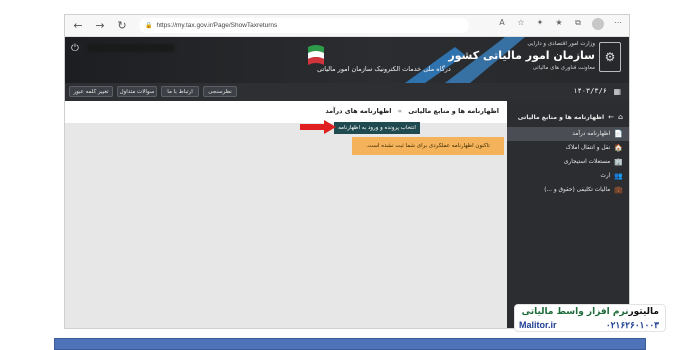  I want to click on sidebar-item-label: مستغلات استیجاری, so click(587, 162).